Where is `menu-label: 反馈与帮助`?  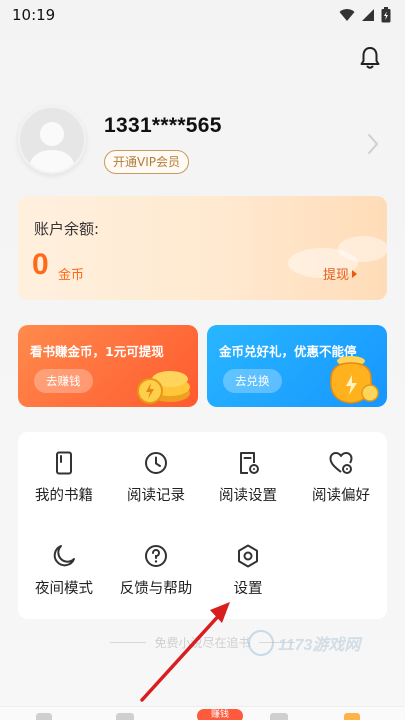
menu-label: 反馈与帮助 is located at coordinates (156, 589).